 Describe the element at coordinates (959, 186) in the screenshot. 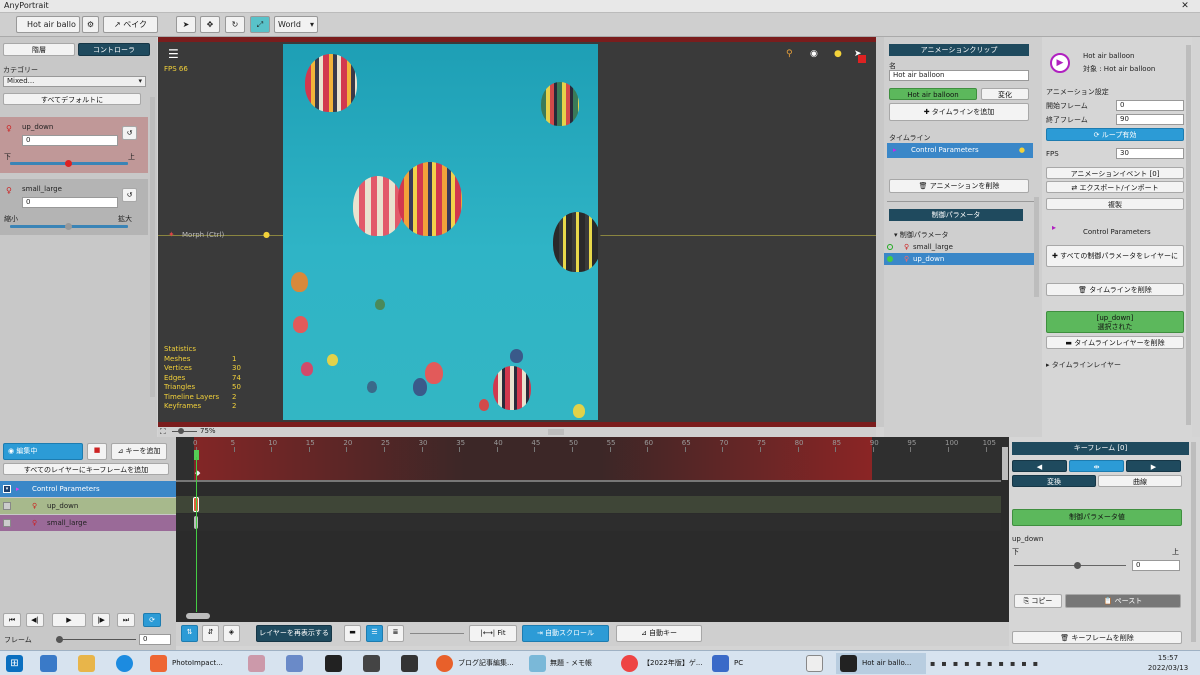

I see `delete-animation-button: 🗑 アニメーションを削除` at that location.